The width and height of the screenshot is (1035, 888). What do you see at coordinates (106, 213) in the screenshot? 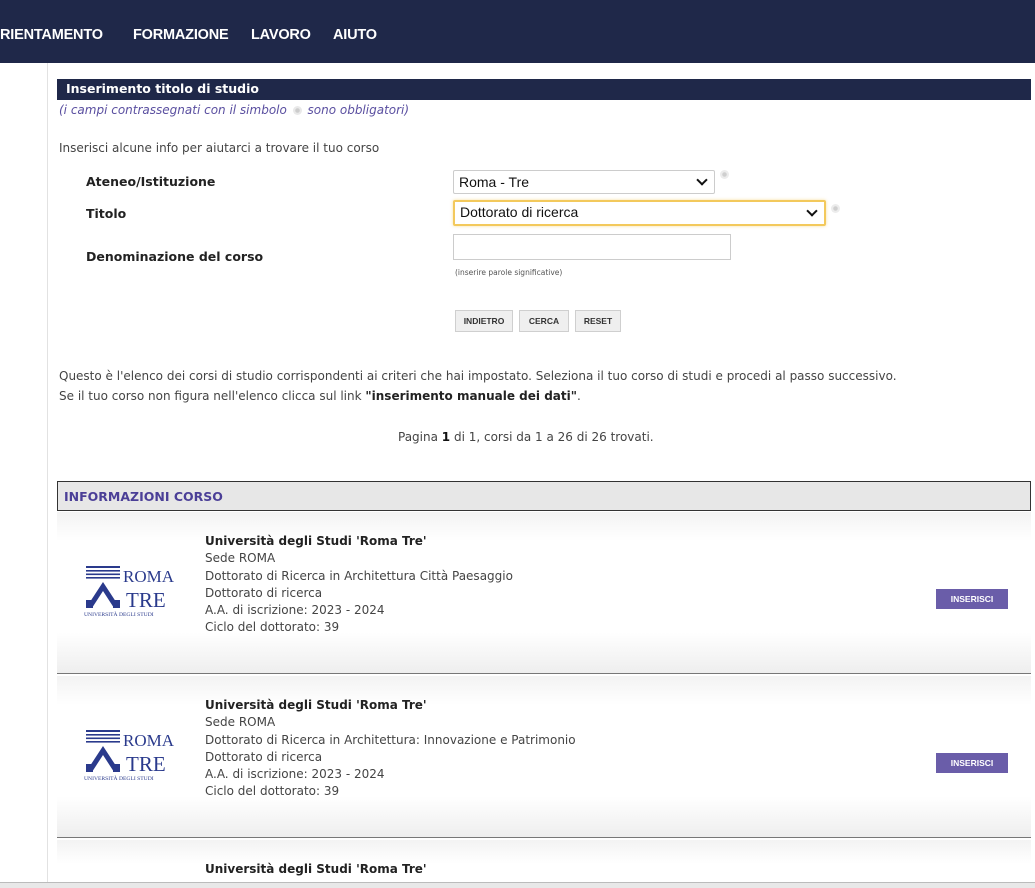
I see `titolo-label: Titolo` at bounding box center [106, 213].